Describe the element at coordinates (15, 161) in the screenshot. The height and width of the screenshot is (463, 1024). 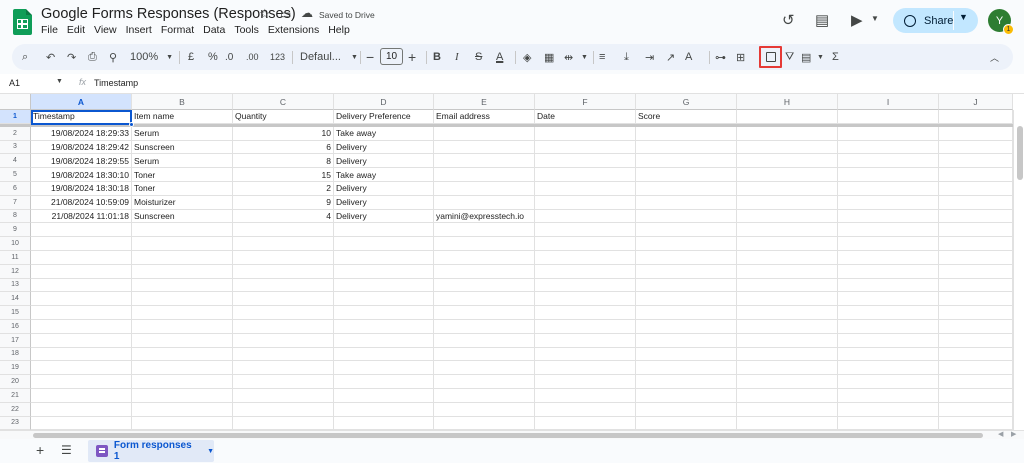
I see `row-header-4: 4` at that location.